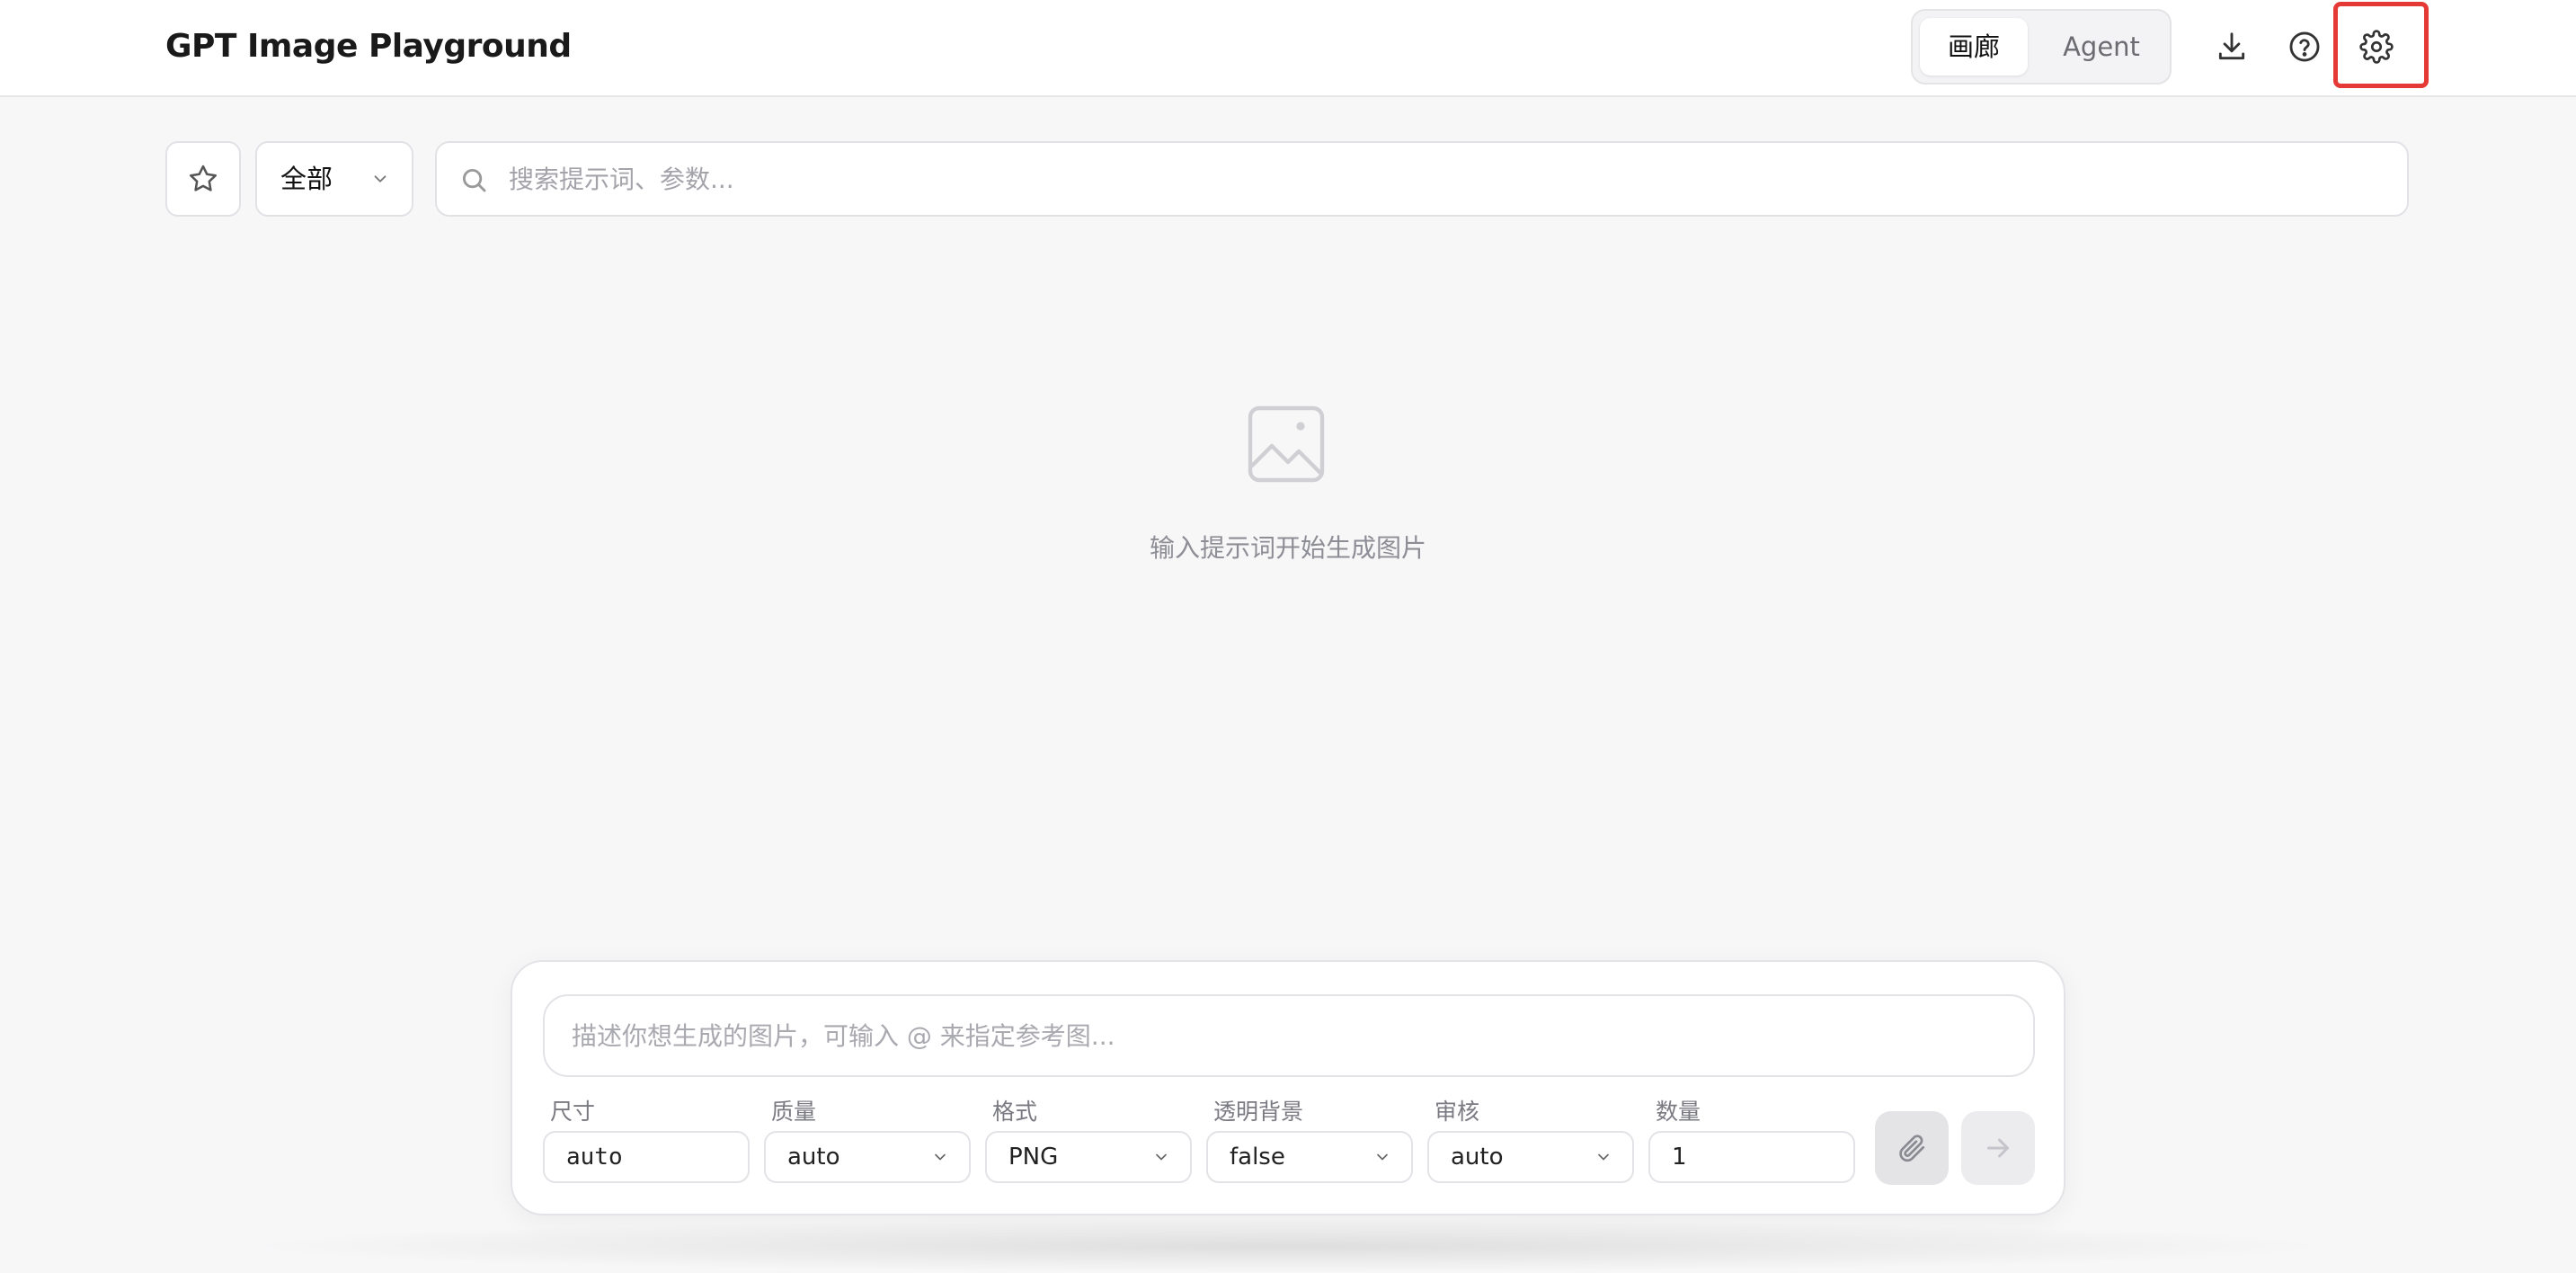  What do you see at coordinates (2101, 47) in the screenshot?
I see `tab-agent: Agent` at bounding box center [2101, 47].